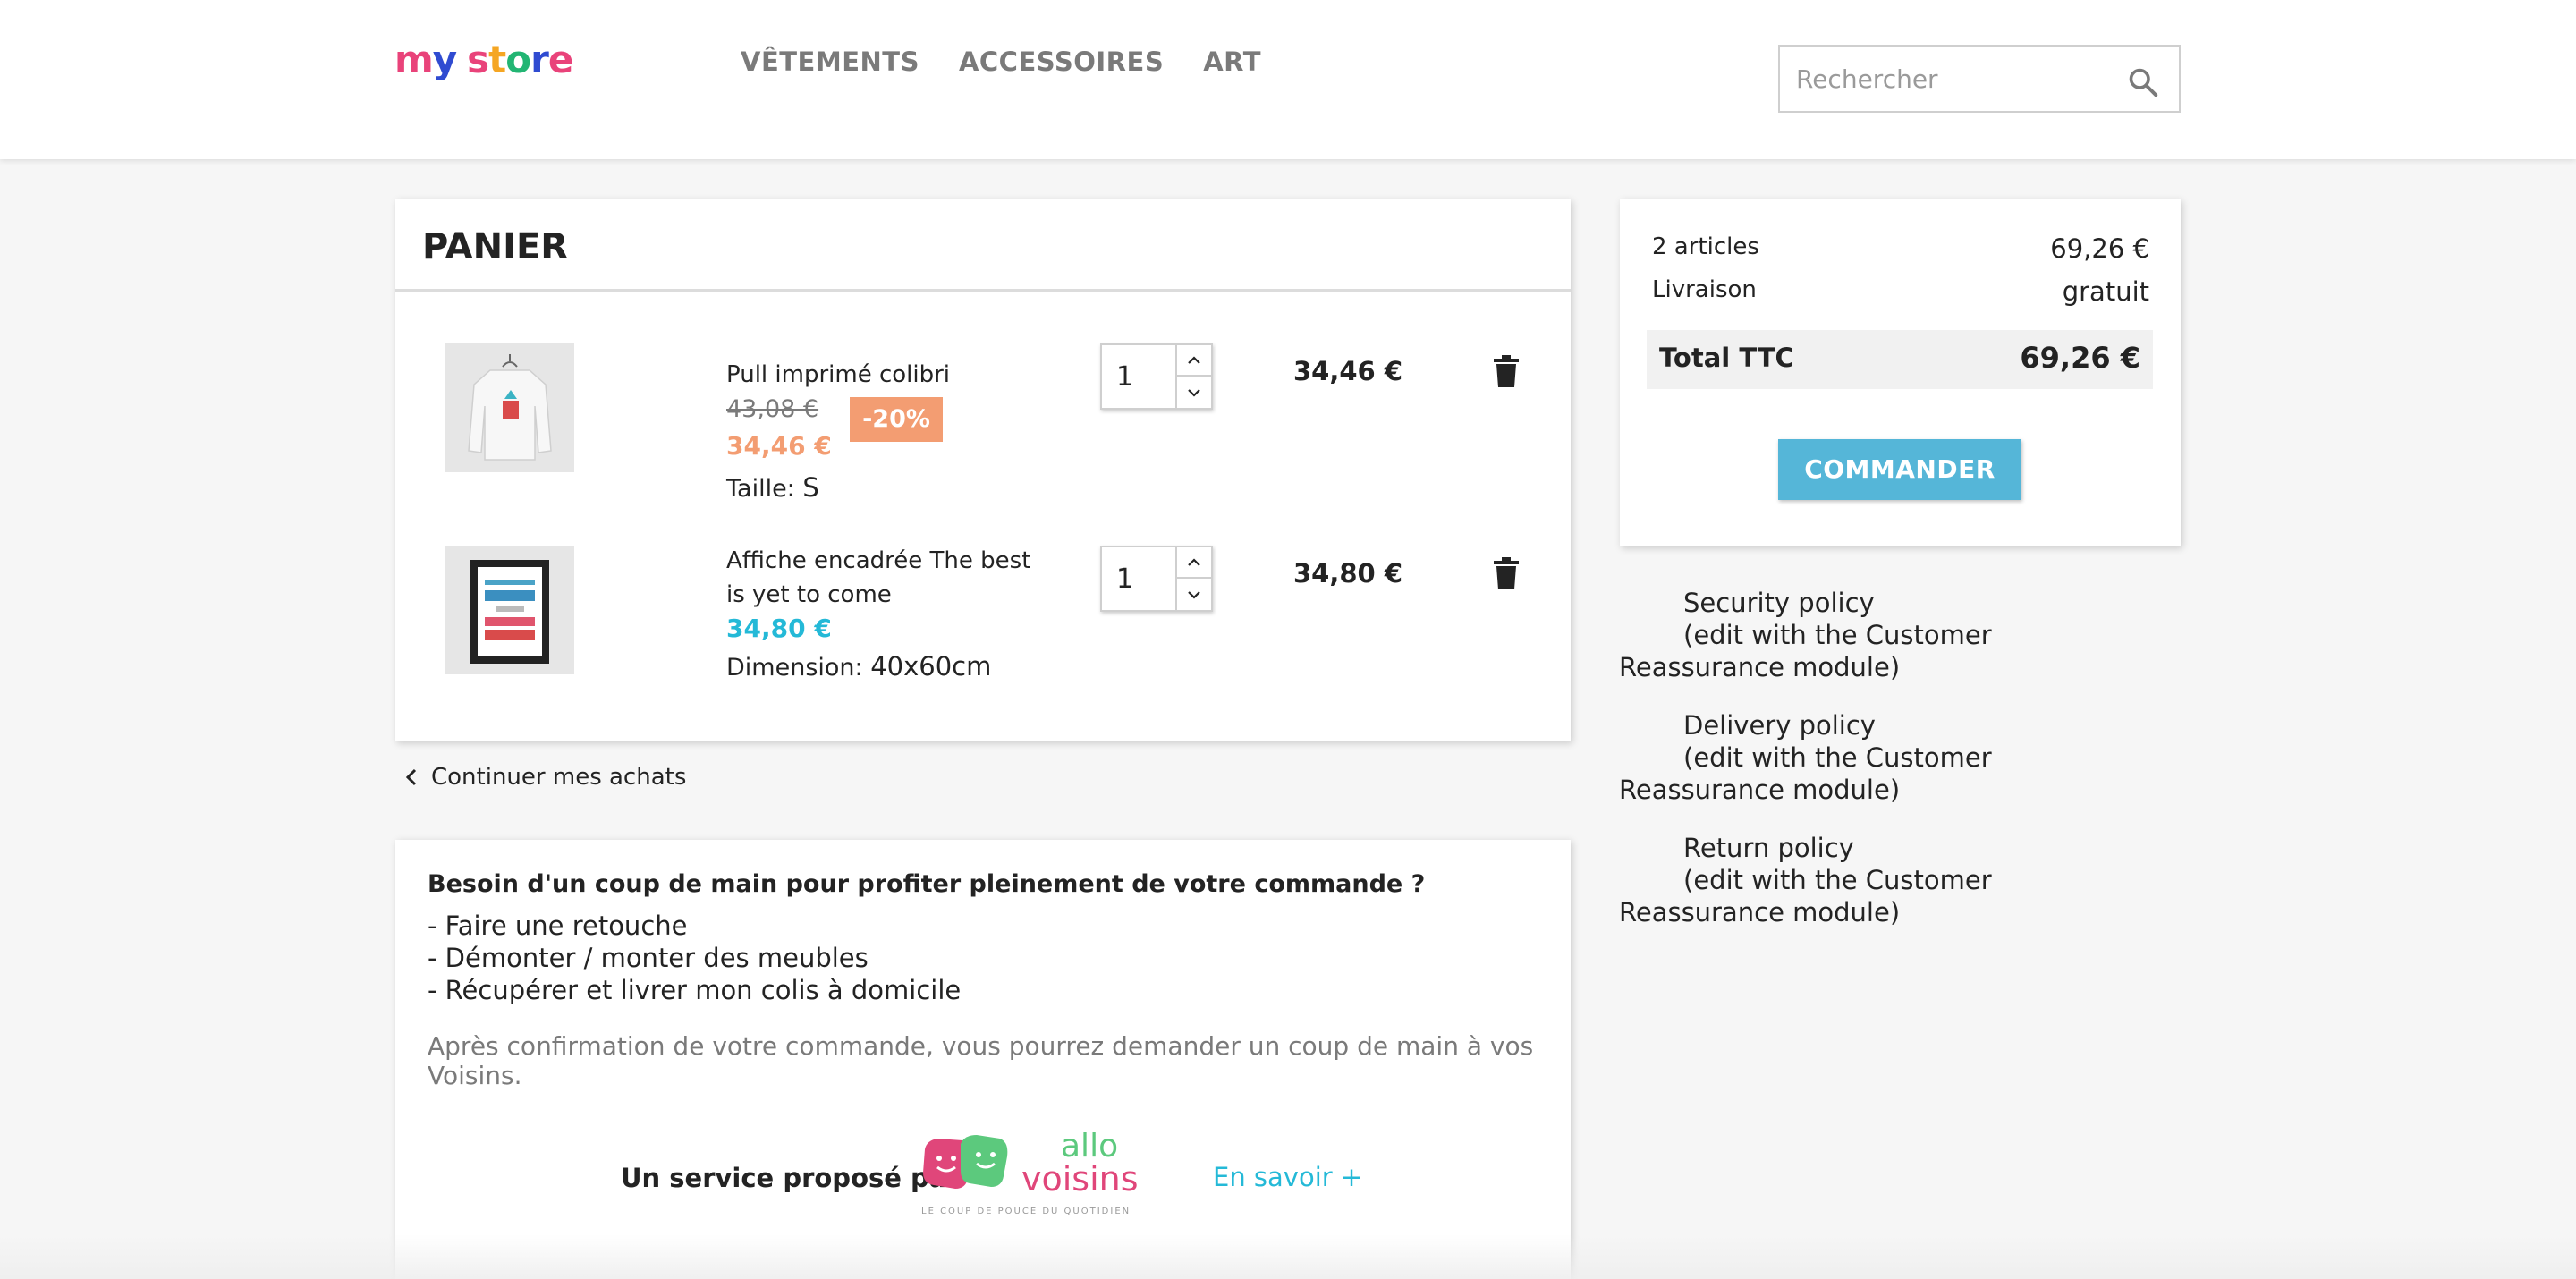 The width and height of the screenshot is (2576, 1279). Describe the element at coordinates (1288, 79) in the screenshot. I see `site-header: my store VÊTEMENTS ACCESSOIRES ART` at that location.